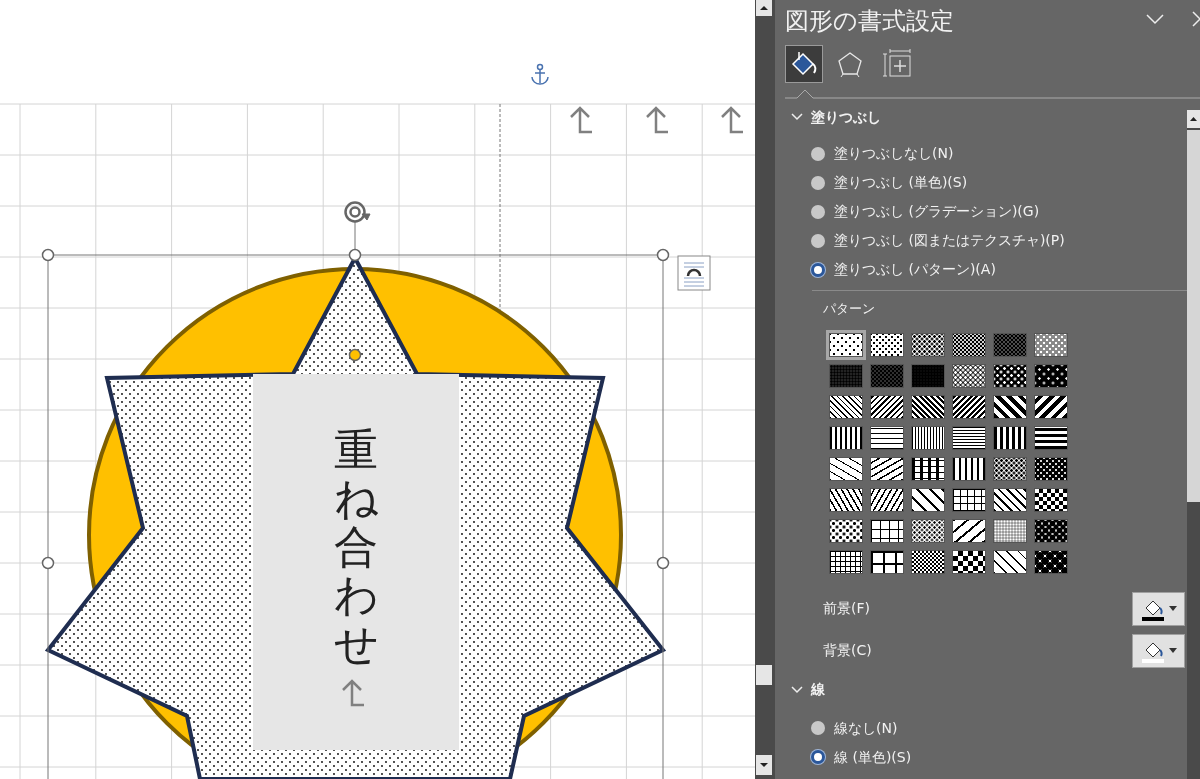 The width and height of the screenshot is (1200, 779). What do you see at coordinates (847, 650) in the screenshot?
I see `color-label: 背景(C)` at bounding box center [847, 650].